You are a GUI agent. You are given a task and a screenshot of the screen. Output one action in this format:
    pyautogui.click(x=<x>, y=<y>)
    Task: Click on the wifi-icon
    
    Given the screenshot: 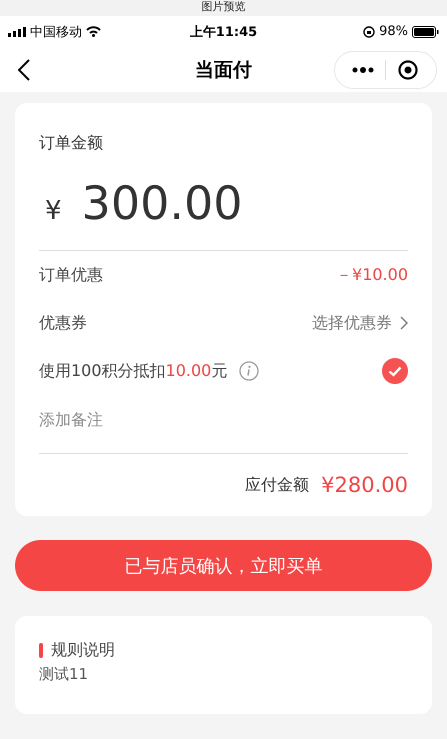 What is the action you would take?
    pyautogui.click(x=93, y=31)
    